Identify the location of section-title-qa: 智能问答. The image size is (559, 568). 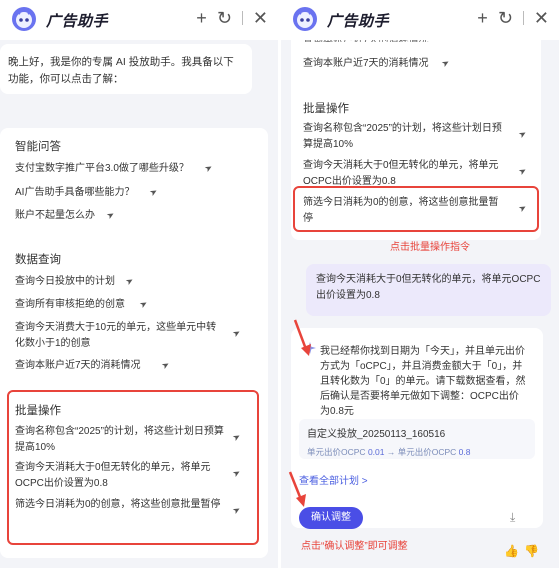
(38, 147).